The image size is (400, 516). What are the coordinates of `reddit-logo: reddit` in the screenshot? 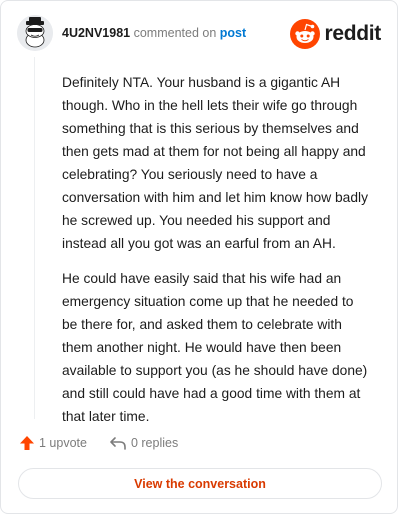 It's located at (335, 34).